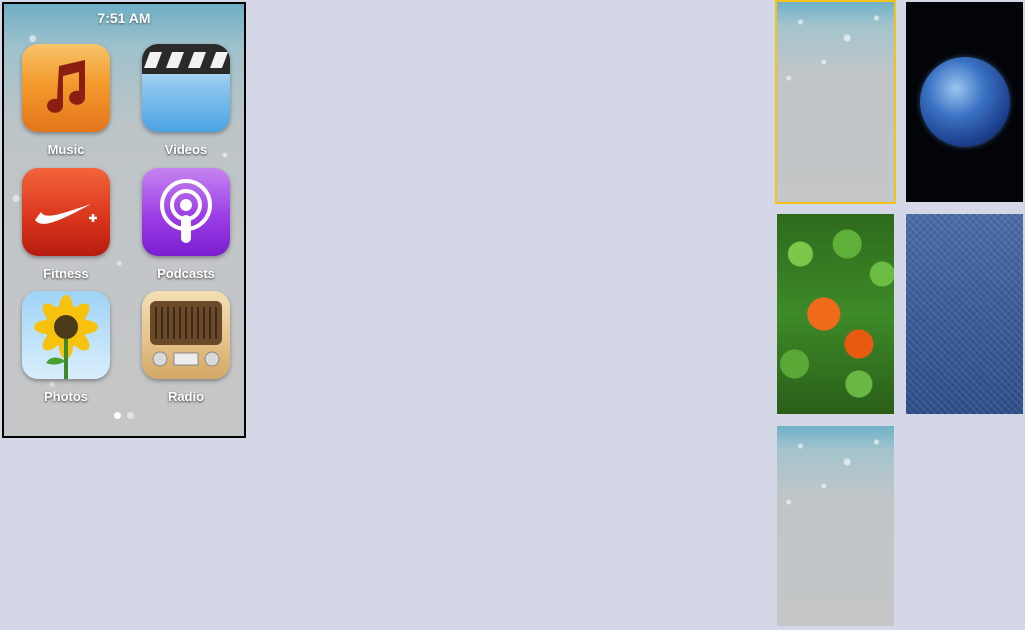 This screenshot has height=630, width=1025. I want to click on app-label: Photos, so click(66, 396).